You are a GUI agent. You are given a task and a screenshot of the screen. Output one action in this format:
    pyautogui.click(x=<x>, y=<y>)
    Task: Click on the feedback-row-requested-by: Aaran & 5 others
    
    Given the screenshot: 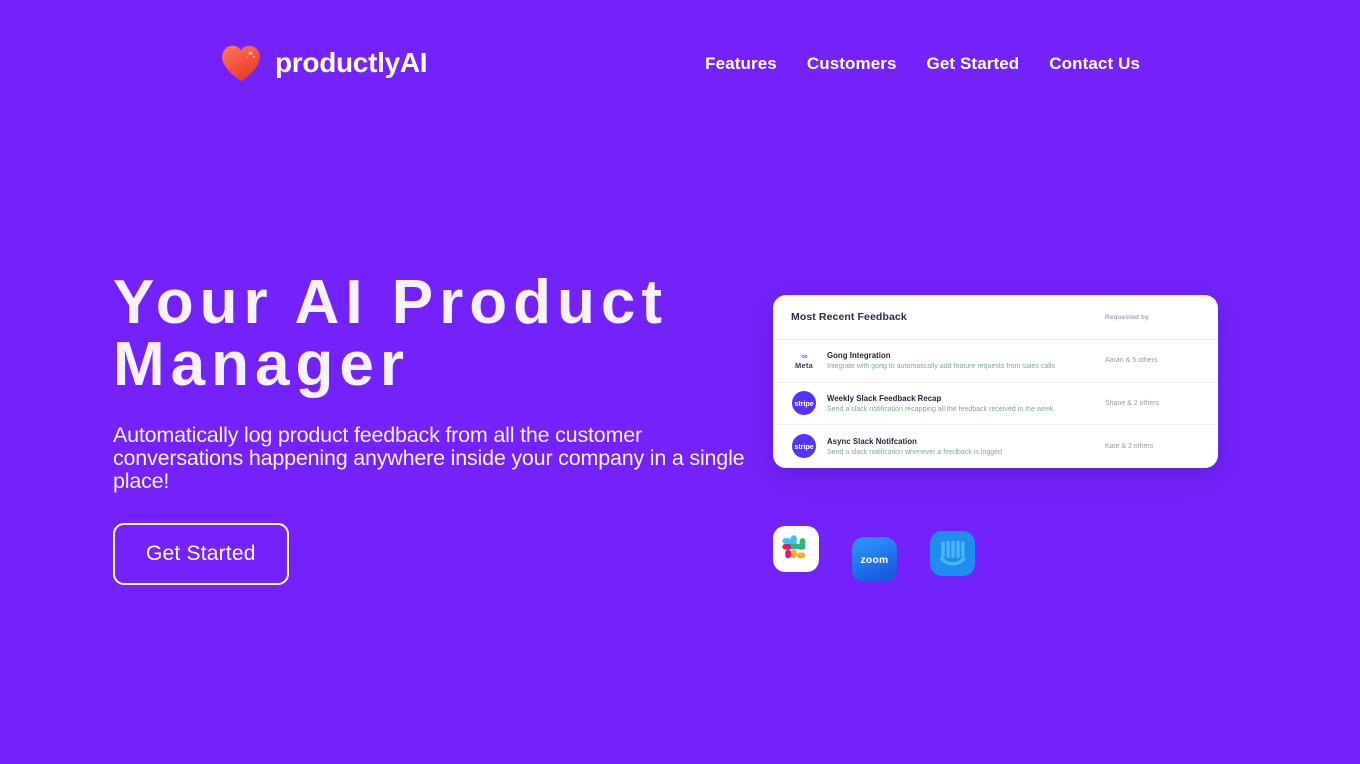 What is the action you would take?
    pyautogui.click(x=1131, y=361)
    